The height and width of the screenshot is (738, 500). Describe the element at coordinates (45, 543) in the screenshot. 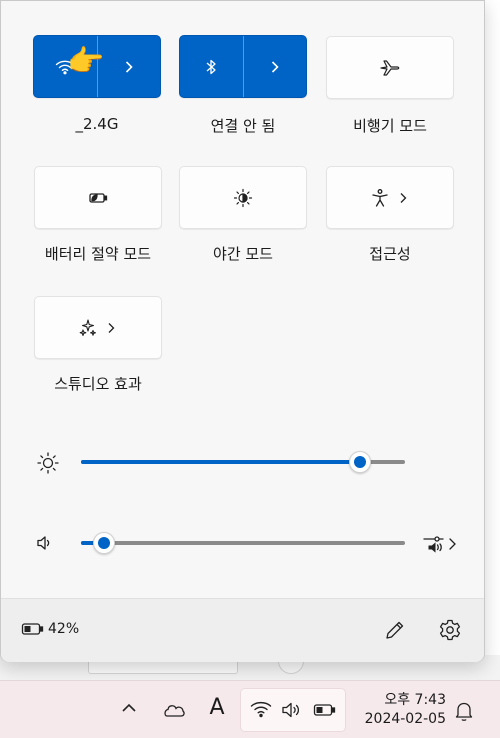

I see `volume-icon` at that location.